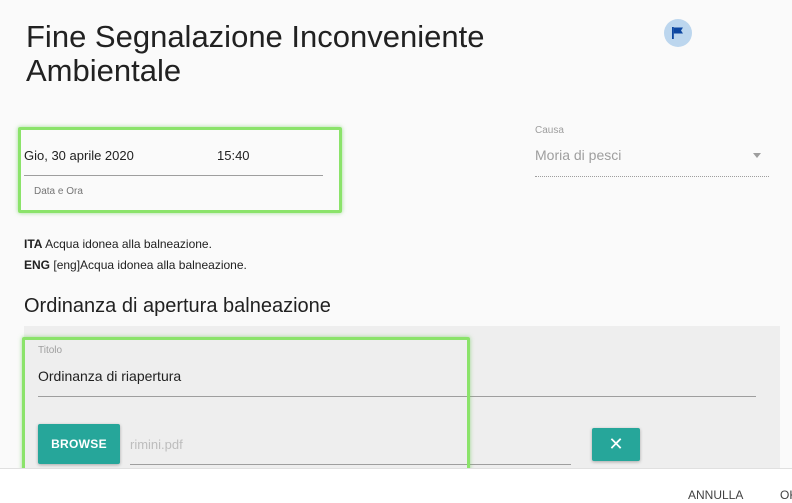 The image size is (792, 503). Describe the element at coordinates (104, 70) in the screenshot. I see `title-line-2: Ambientale` at that location.